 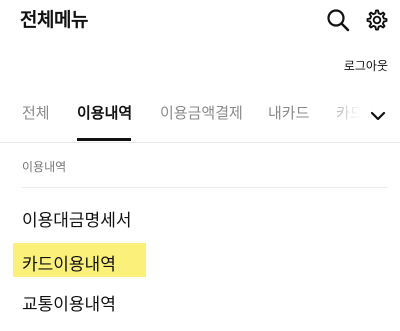 What do you see at coordinates (201, 112) in the screenshot?
I see `tab-payment: 이용금액결제` at bounding box center [201, 112].